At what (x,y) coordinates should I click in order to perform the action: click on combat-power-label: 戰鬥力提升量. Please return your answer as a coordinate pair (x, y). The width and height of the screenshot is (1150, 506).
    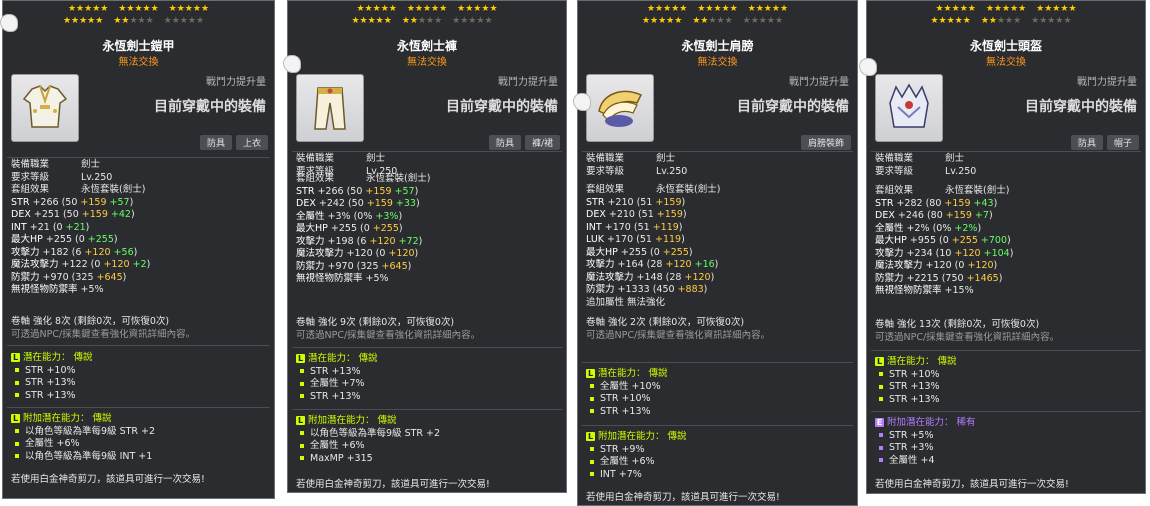
    Looking at the image, I should click on (236, 82).